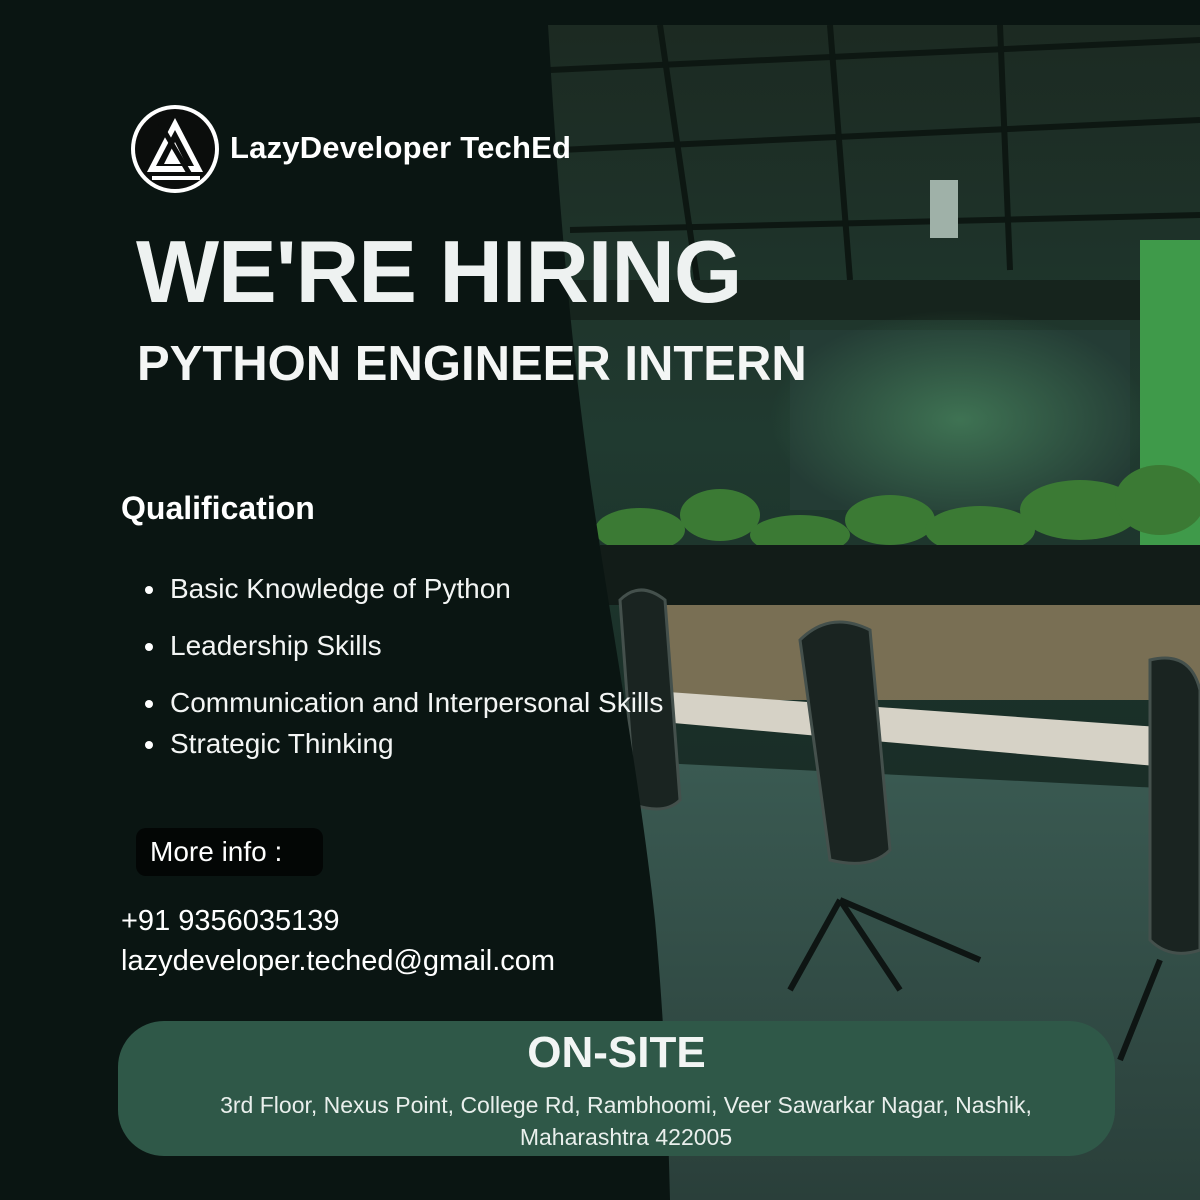  I want to click on brand-logo, so click(175, 149).